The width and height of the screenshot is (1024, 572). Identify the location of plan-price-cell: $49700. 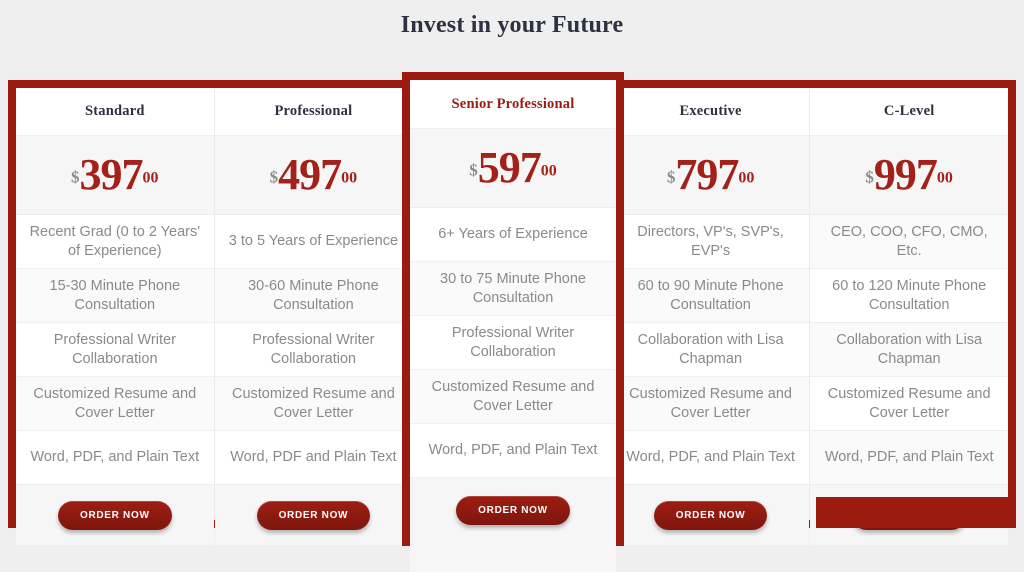
(313, 175).